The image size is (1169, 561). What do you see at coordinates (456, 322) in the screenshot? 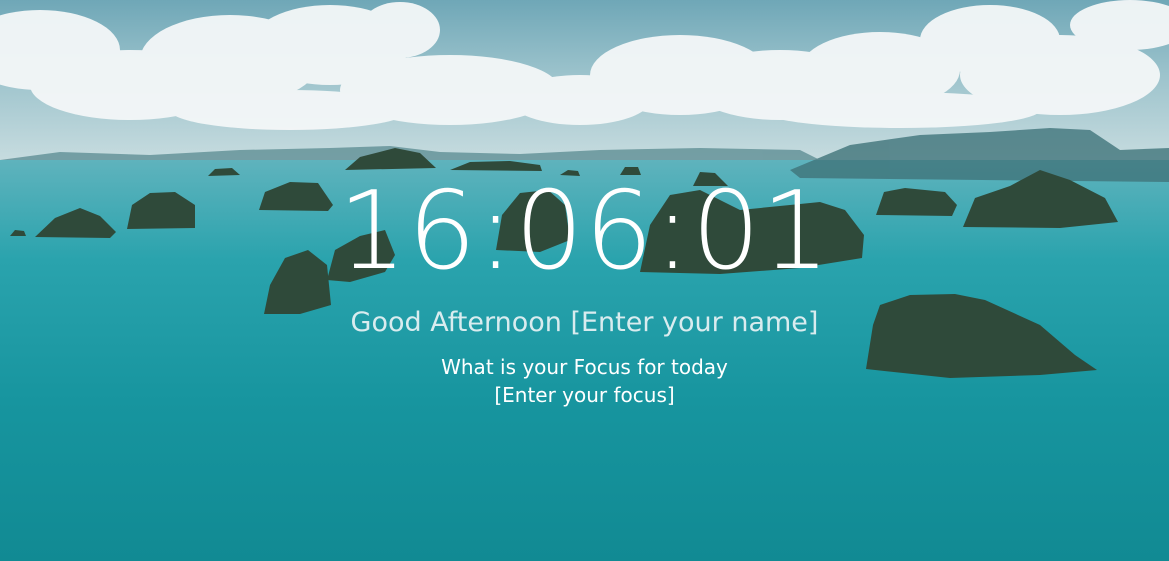
I see `greeting-text: Good Afternoon` at bounding box center [456, 322].